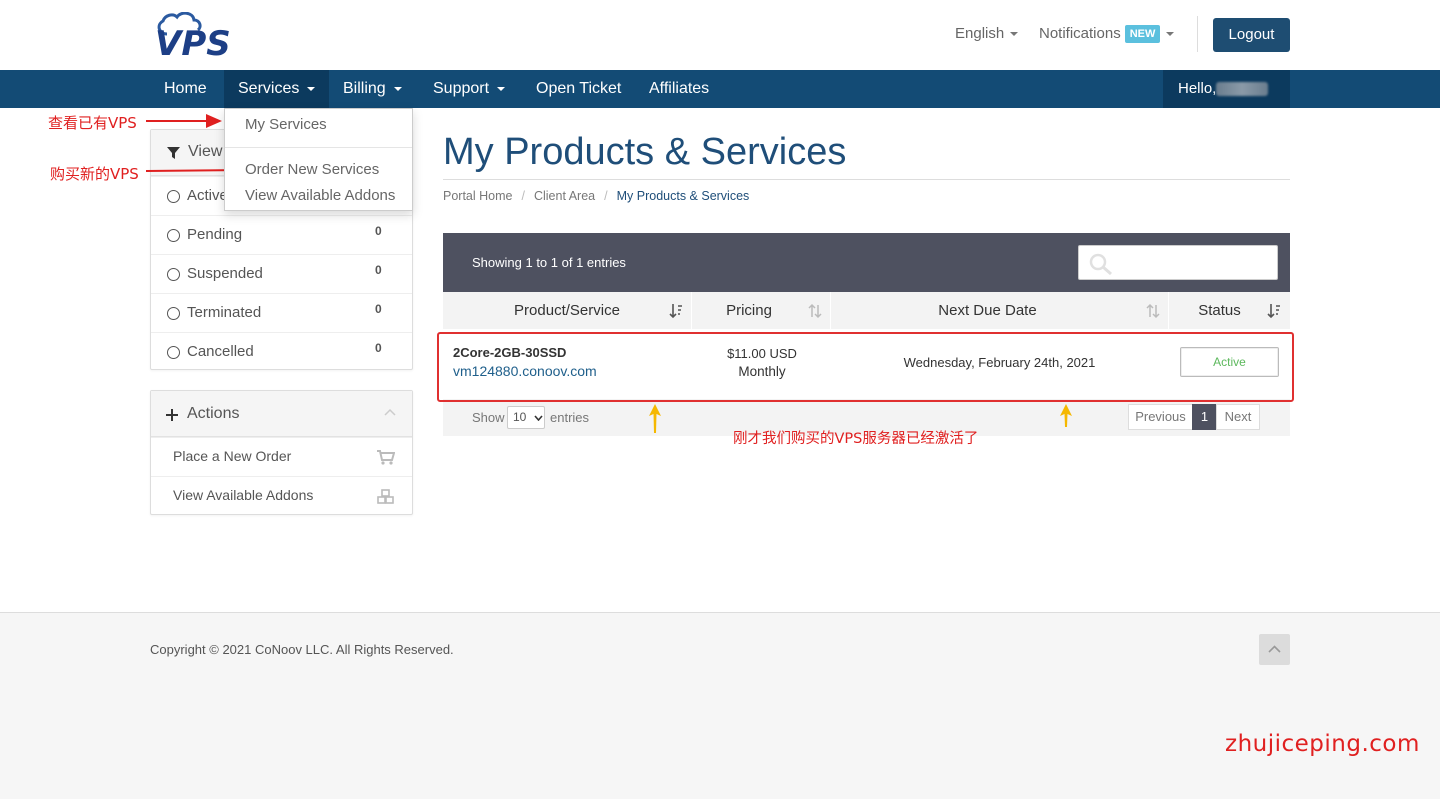 The width and height of the screenshot is (1440, 799). What do you see at coordinates (173, 153) in the screenshot?
I see `filter-icon` at bounding box center [173, 153].